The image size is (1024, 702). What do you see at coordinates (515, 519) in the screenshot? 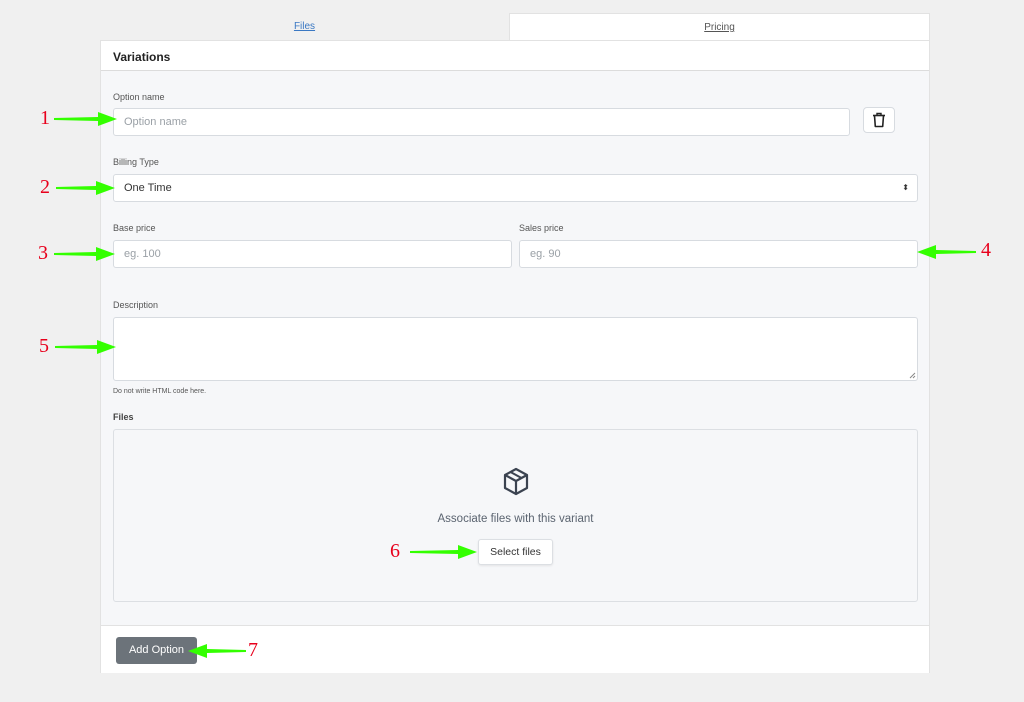
I see `dropzone-text: Associate files with this variant` at bounding box center [515, 519].